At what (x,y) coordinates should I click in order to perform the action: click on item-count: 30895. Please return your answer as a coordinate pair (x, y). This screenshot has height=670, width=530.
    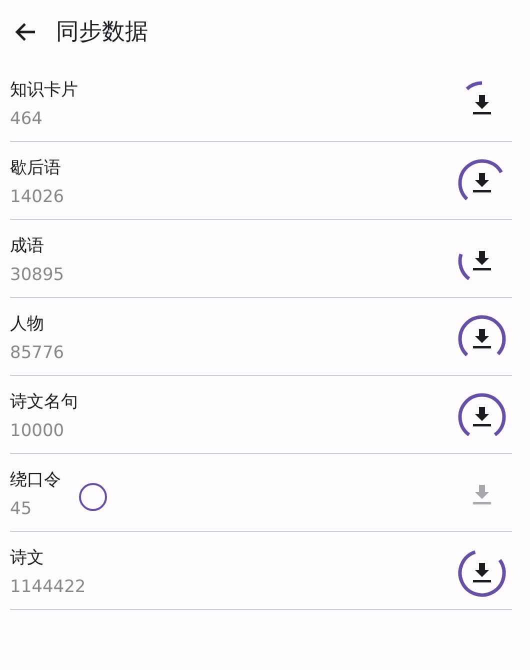
    Looking at the image, I should click on (37, 274).